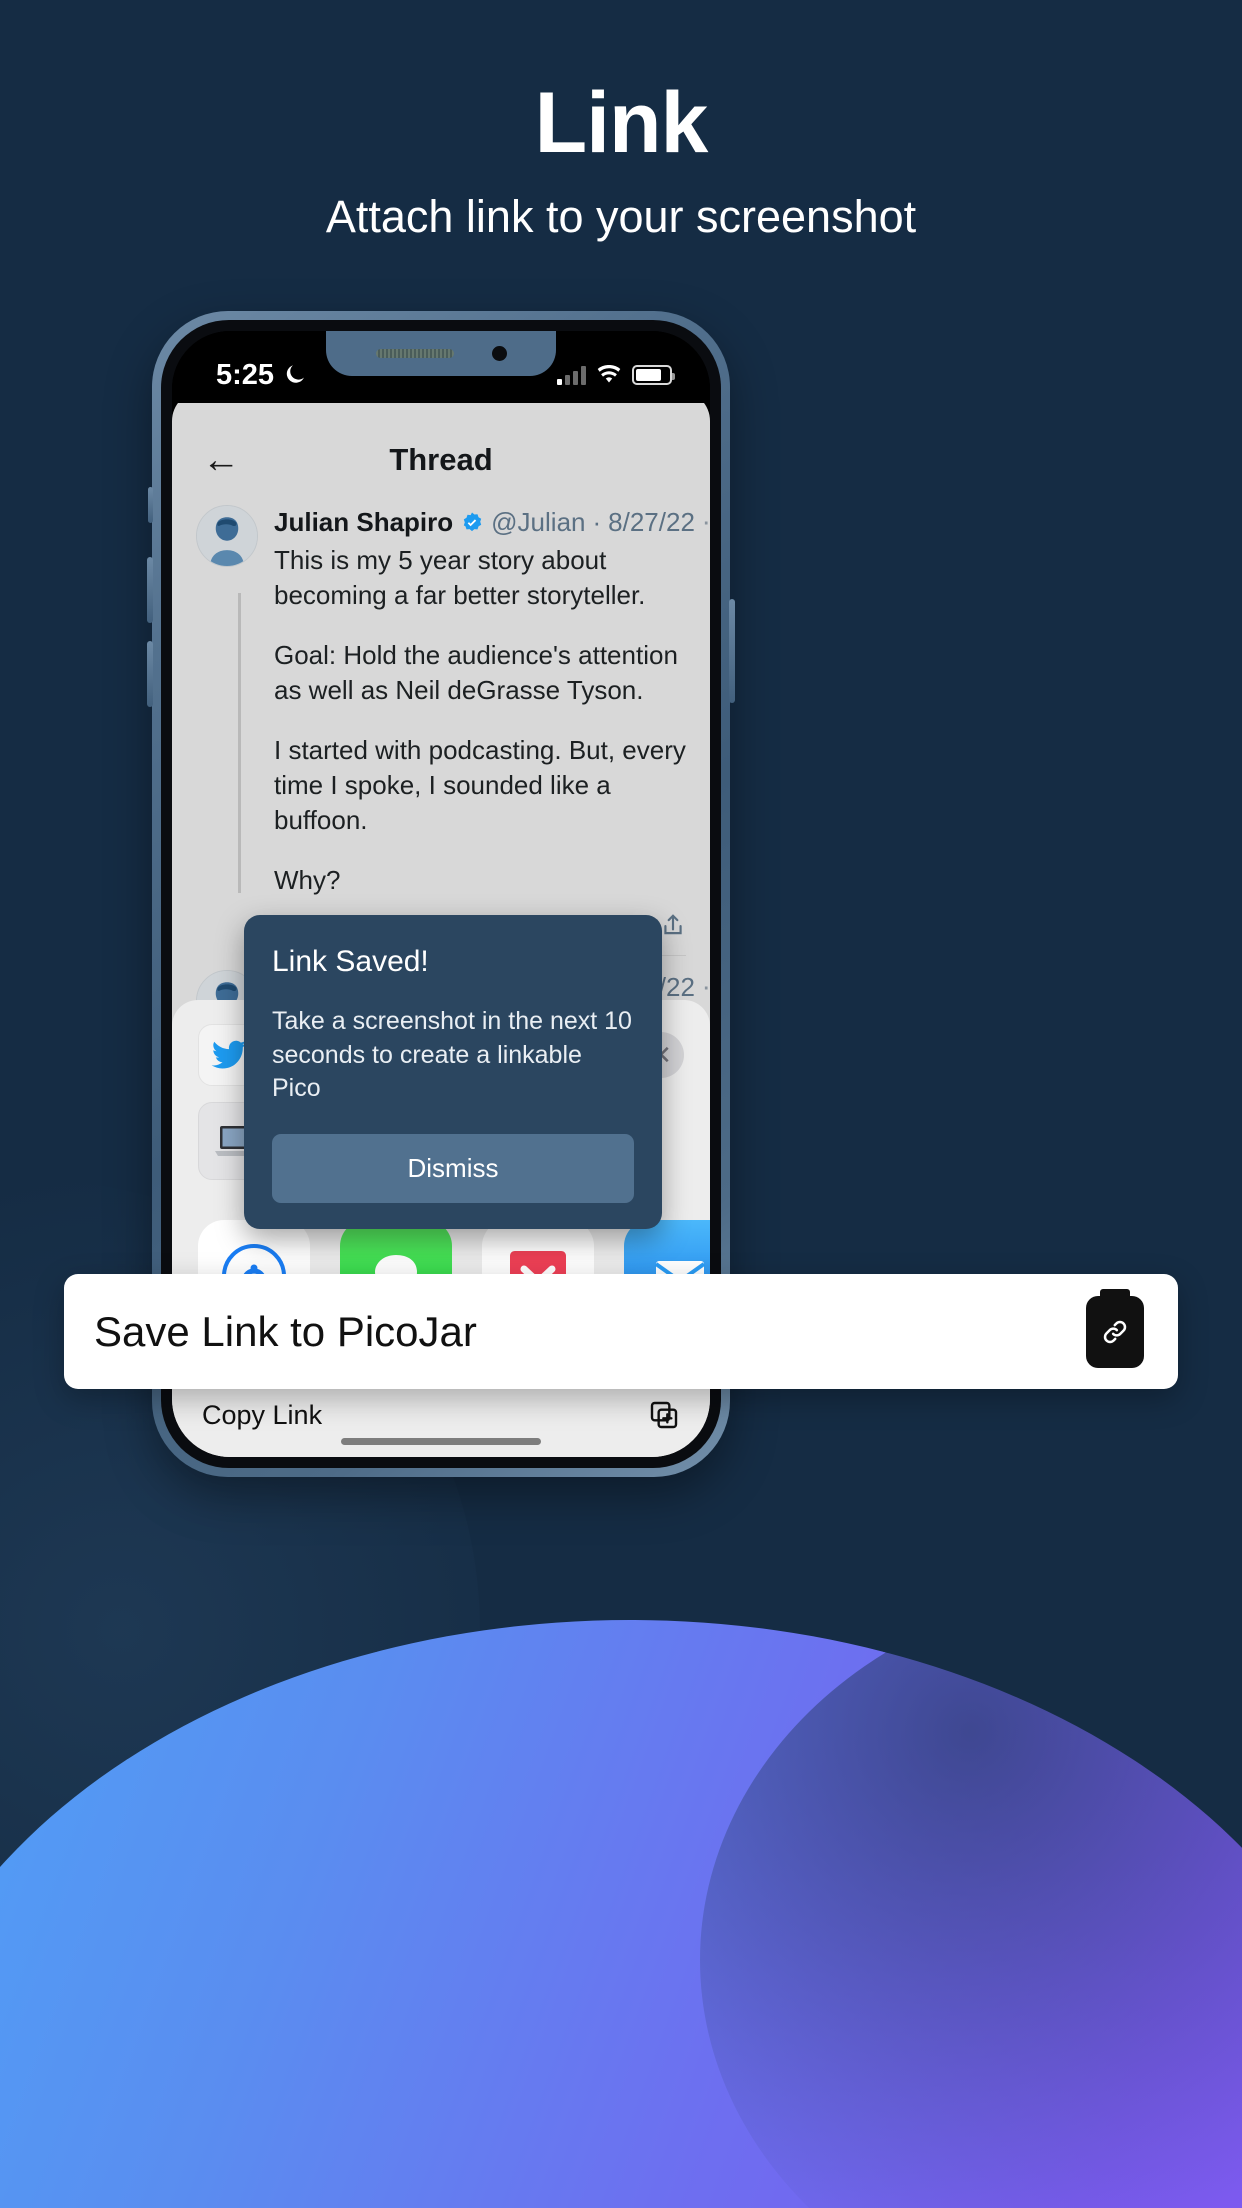 The width and height of the screenshot is (1242, 2208). Describe the element at coordinates (232, 460) in the screenshot. I see `back-arrow-icon: ←` at that location.